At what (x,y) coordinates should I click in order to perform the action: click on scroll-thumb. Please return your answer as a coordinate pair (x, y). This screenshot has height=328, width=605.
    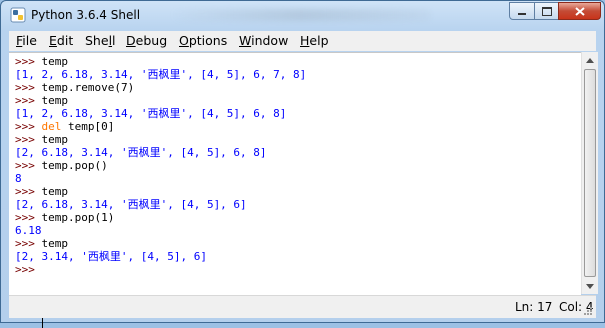
    Looking at the image, I should click on (590, 173).